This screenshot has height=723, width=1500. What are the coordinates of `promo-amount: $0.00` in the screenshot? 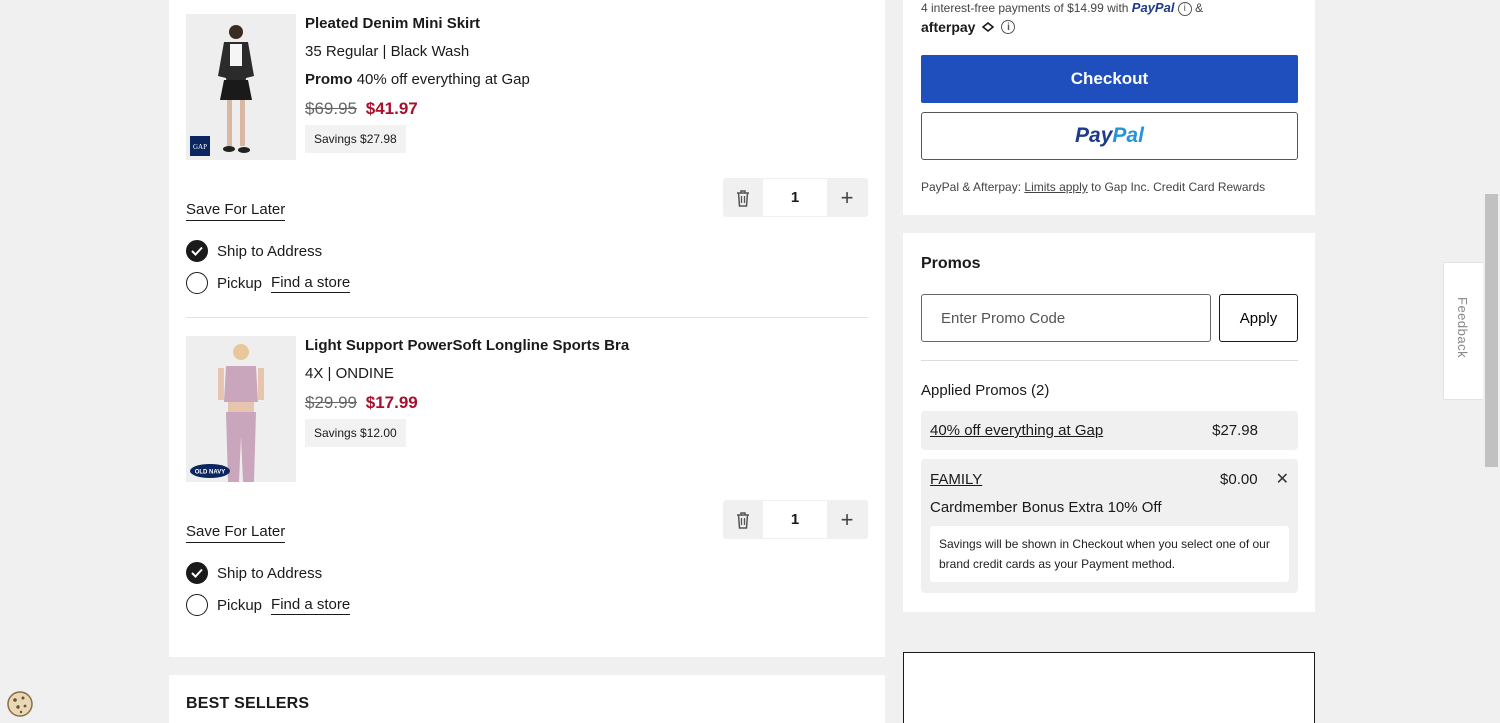 It's located at (1239, 479).